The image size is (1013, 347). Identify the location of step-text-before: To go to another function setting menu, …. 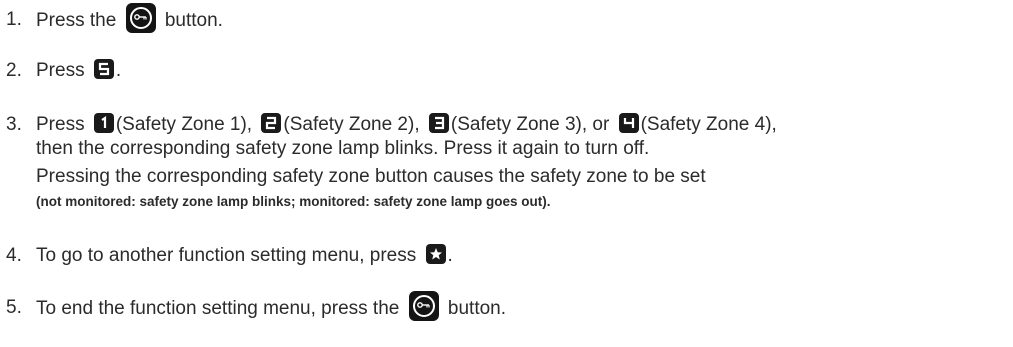
(226, 255).